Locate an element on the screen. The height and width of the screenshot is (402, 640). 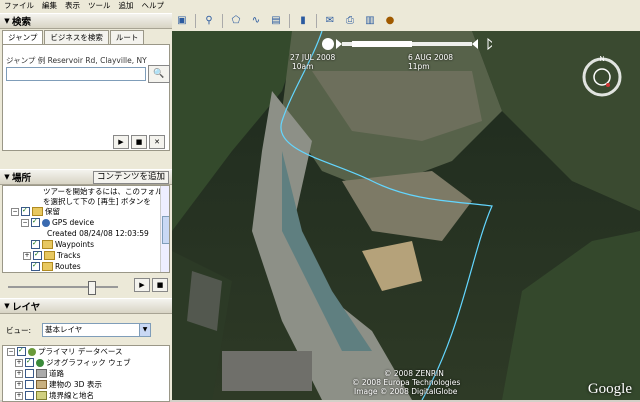
print-icon: ⎙ is located at coordinates (350, 21).